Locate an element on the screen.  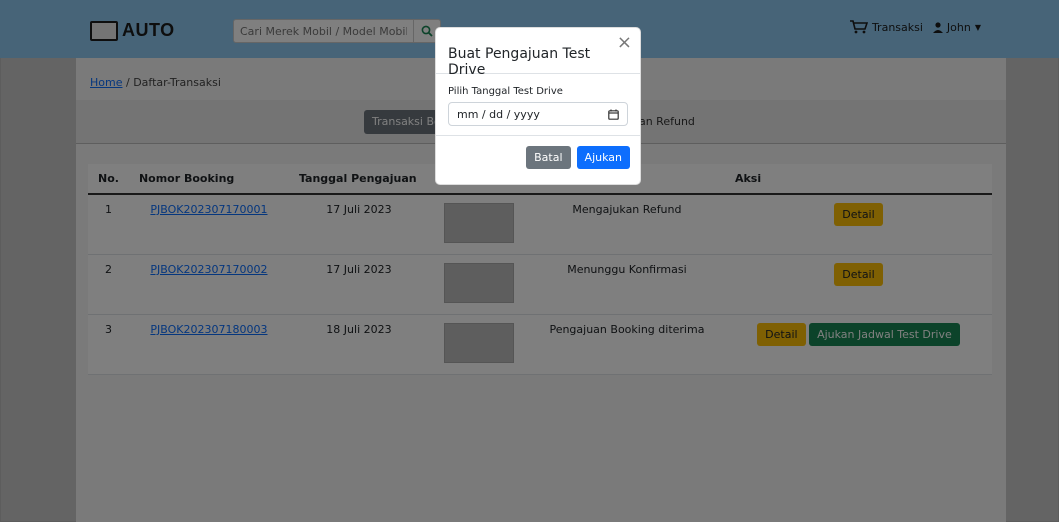
date-input: mm / dd / yyyy is located at coordinates (538, 114).